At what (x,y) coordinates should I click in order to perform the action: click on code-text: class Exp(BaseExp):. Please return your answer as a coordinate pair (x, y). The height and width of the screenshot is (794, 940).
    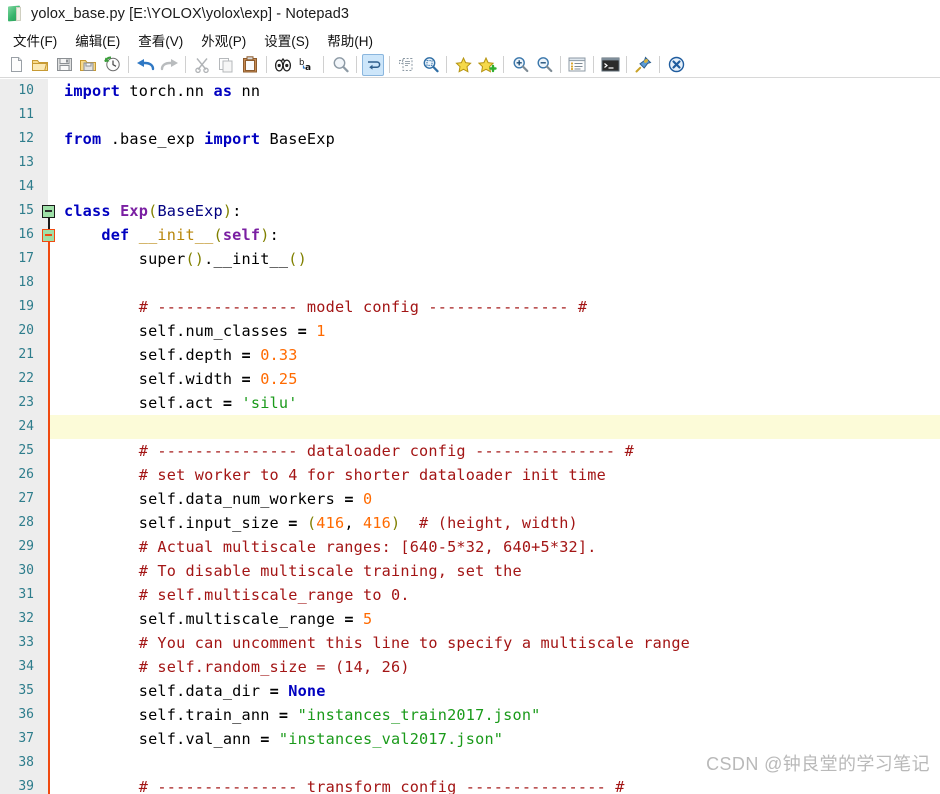
    Looking at the image, I should click on (153, 211).